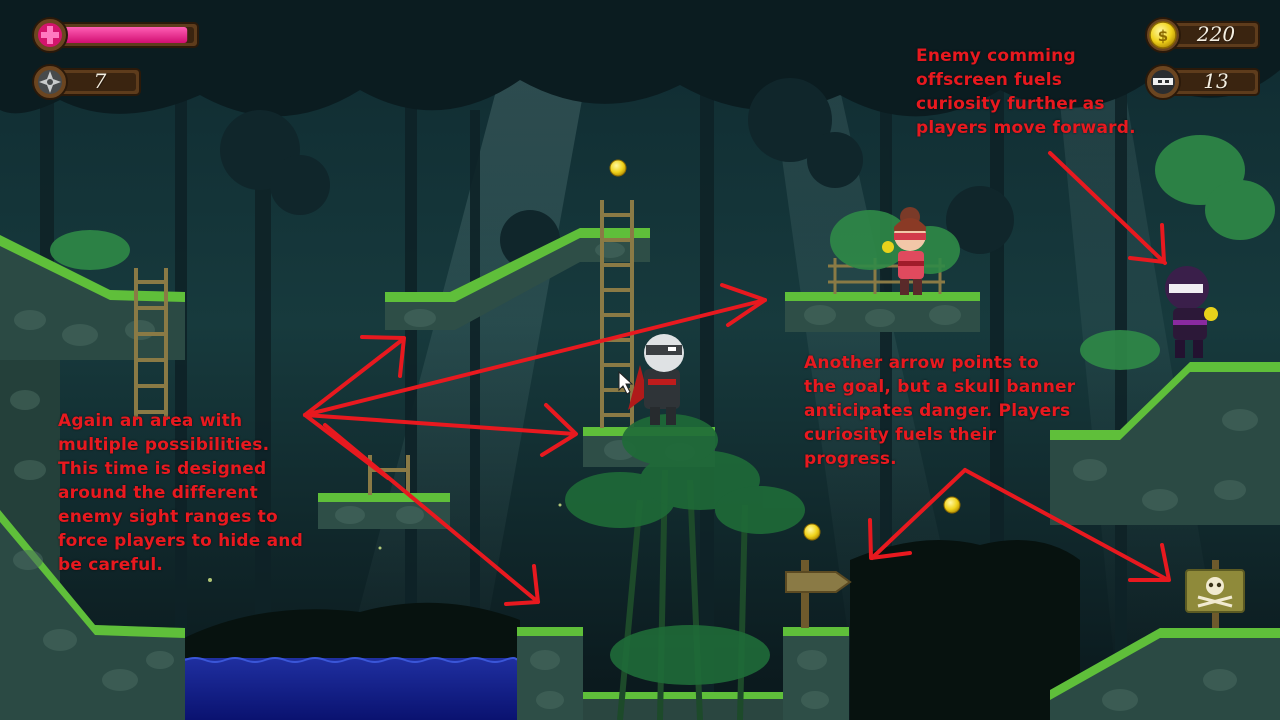  I want to click on enemies-remaining-count: 13, so click(1216, 81).